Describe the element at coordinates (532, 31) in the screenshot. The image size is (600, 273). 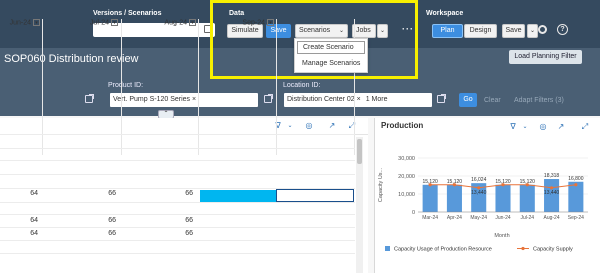
I see `workspace-chevron-down-icon: ⌄` at that location.